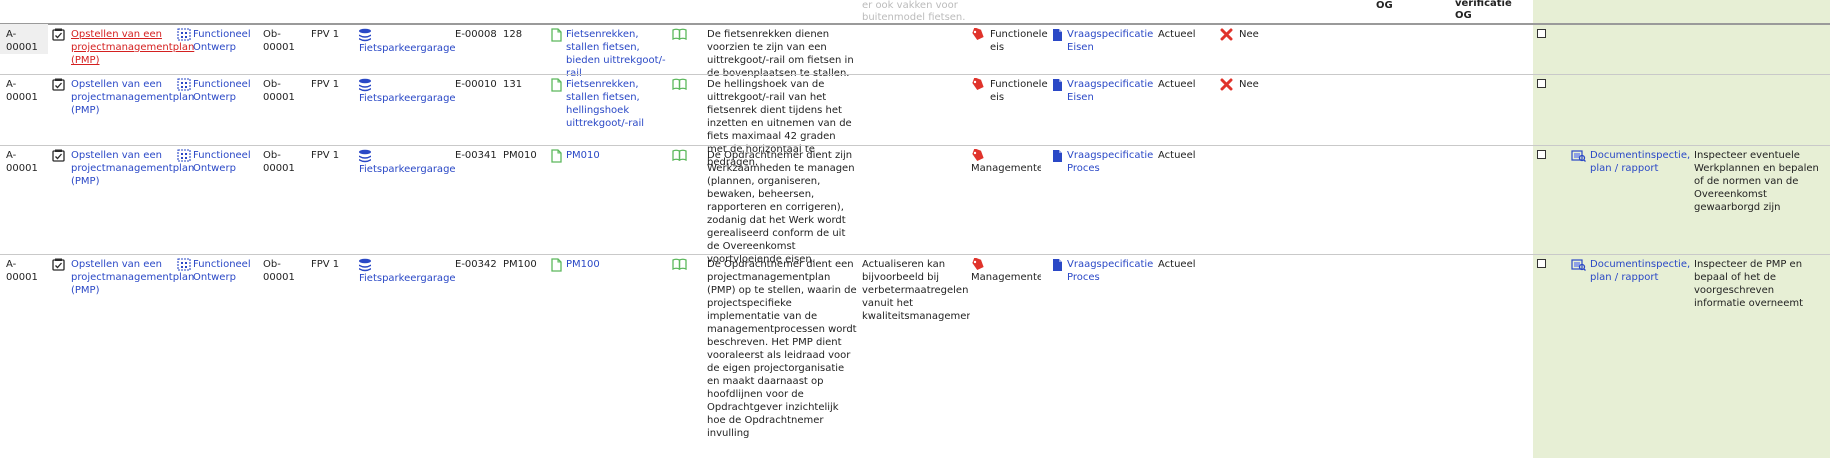  What do you see at coordinates (1483, 10) in the screenshot?
I see `header-verification-og: verificatie OG` at bounding box center [1483, 10].